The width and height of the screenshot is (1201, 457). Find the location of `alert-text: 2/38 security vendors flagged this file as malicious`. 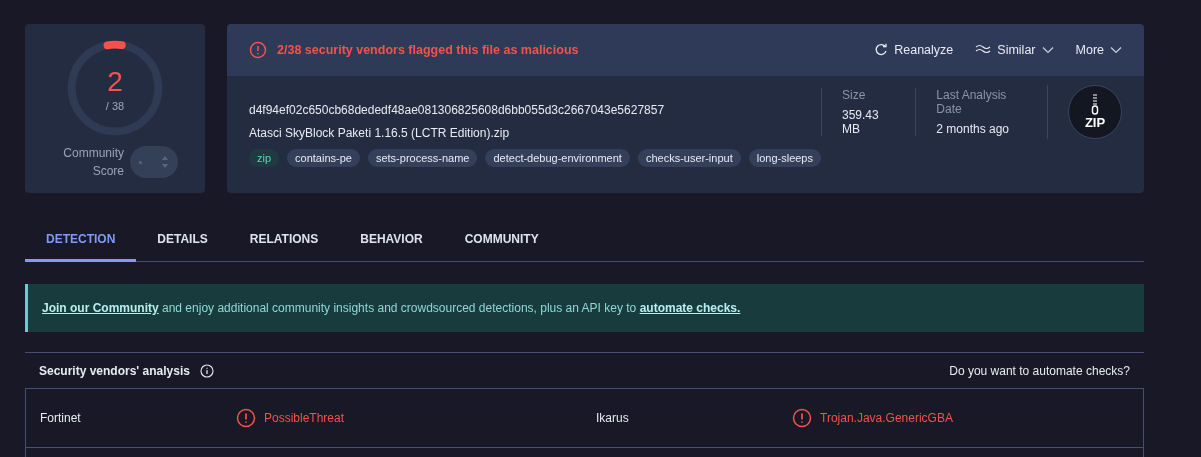

alert-text: 2/38 security vendors flagged this file as malicious is located at coordinates (428, 50).